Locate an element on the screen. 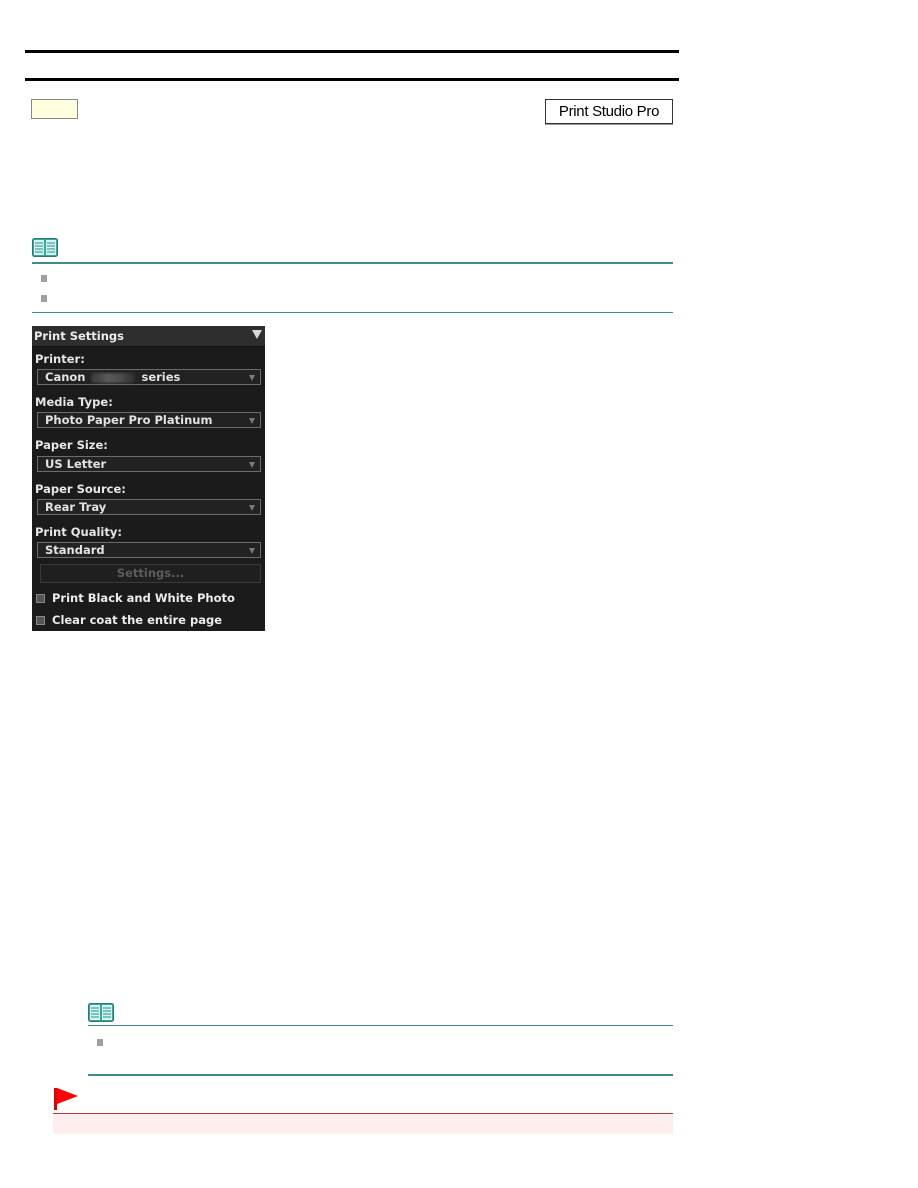 The width and height of the screenshot is (918, 1188). triangle-down-icon is located at coordinates (257, 334).